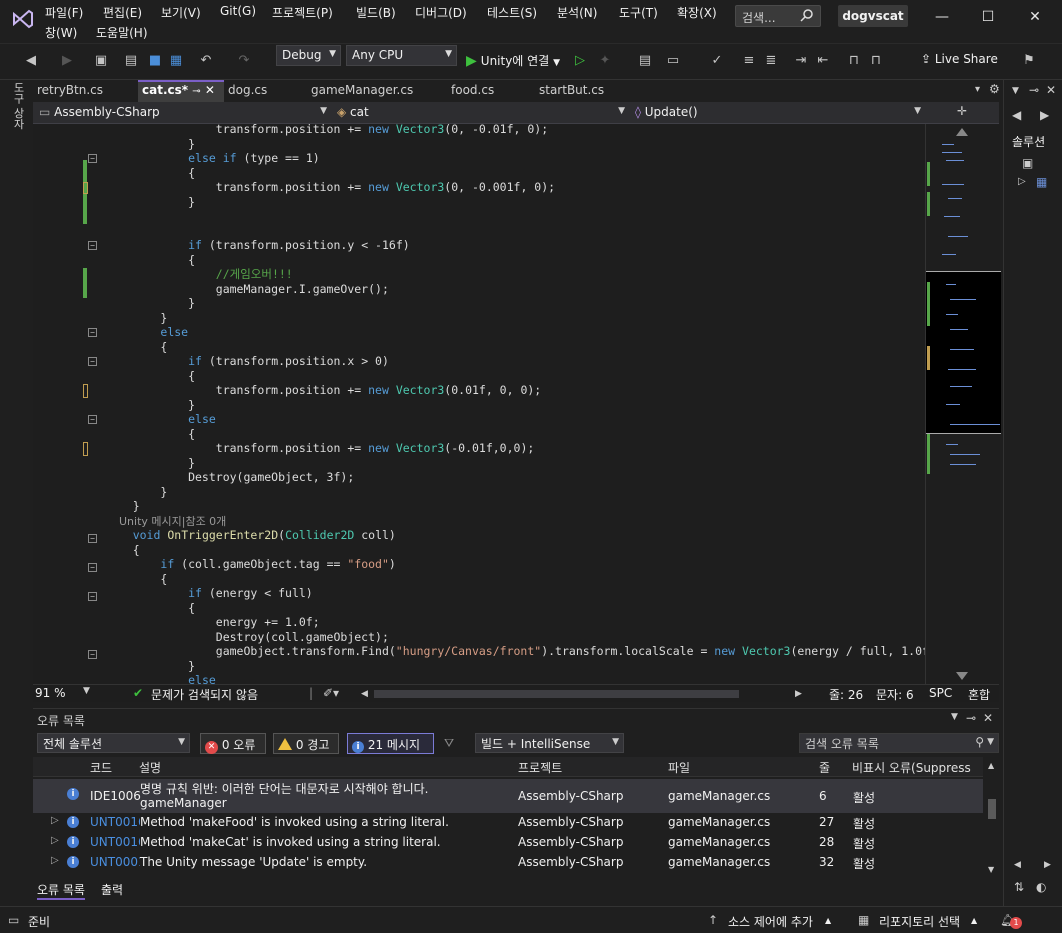 This screenshot has height=933, width=1062. What do you see at coordinates (962, 111) in the screenshot?
I see `split-icon: ✛` at bounding box center [962, 111].